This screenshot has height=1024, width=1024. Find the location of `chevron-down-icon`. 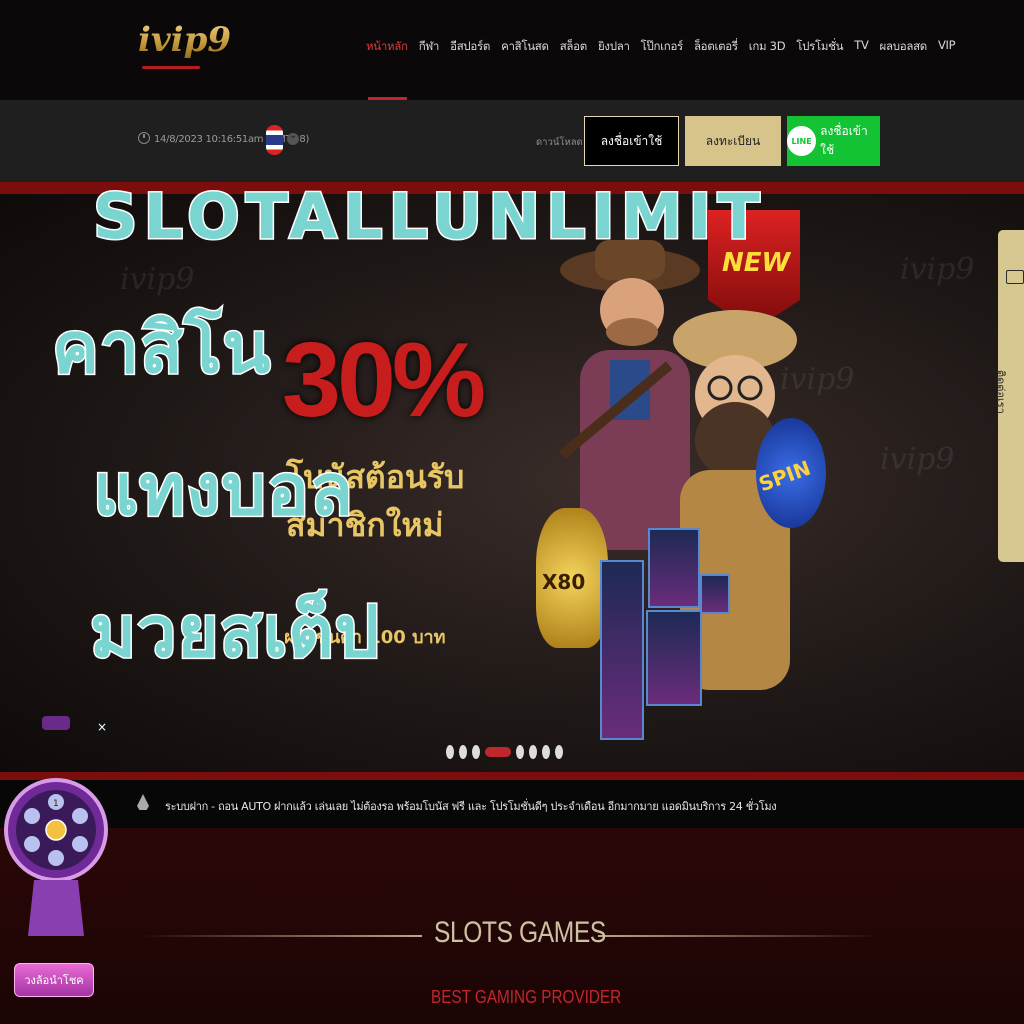

chevron-down-icon is located at coordinates (293, 137).